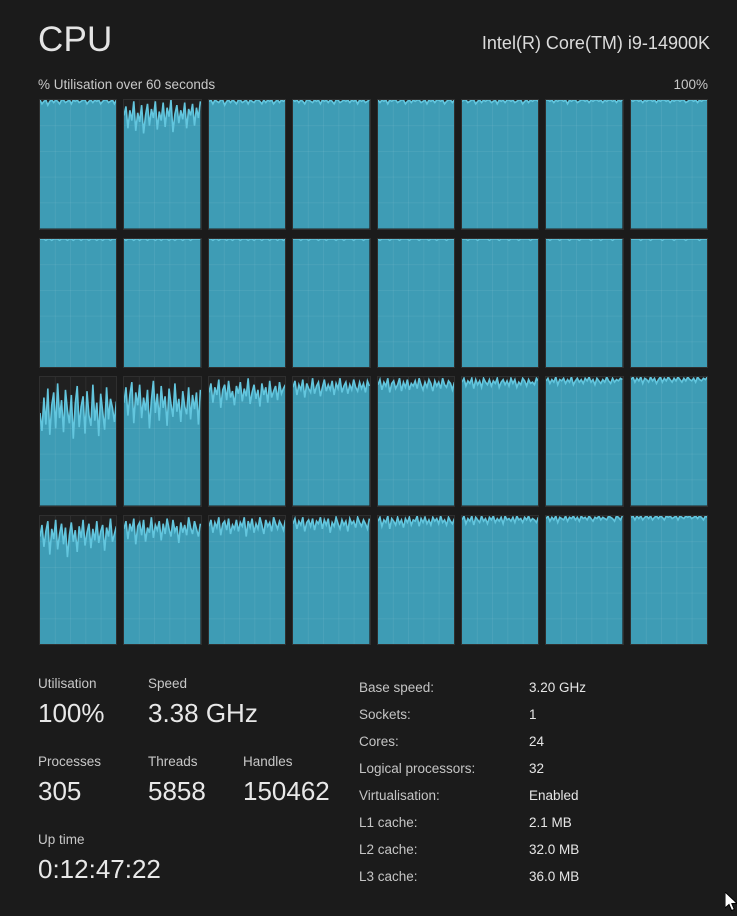  Describe the element at coordinates (374, 41) in the screenshot. I see `header: CPU Intel(R) Core(TM) i9-14900K` at that location.